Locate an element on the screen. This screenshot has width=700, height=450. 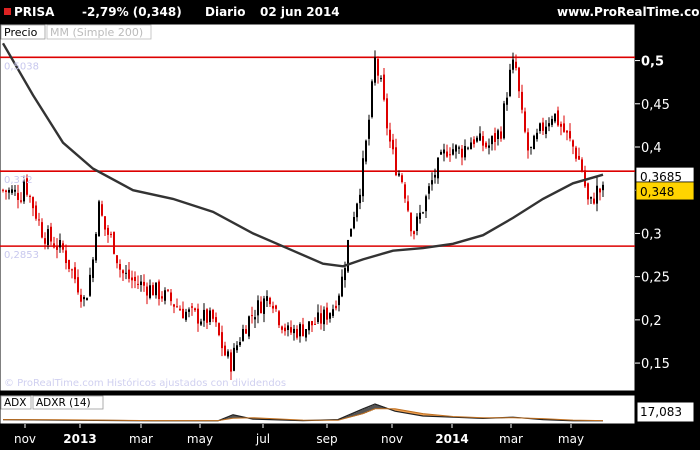
price-panel-label: Precio is located at coordinates (21, 32).